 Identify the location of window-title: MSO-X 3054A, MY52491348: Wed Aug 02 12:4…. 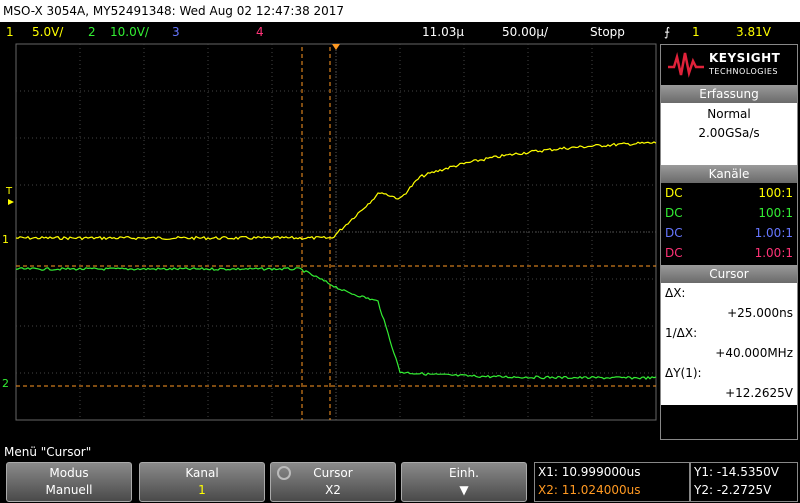
(400, 11).